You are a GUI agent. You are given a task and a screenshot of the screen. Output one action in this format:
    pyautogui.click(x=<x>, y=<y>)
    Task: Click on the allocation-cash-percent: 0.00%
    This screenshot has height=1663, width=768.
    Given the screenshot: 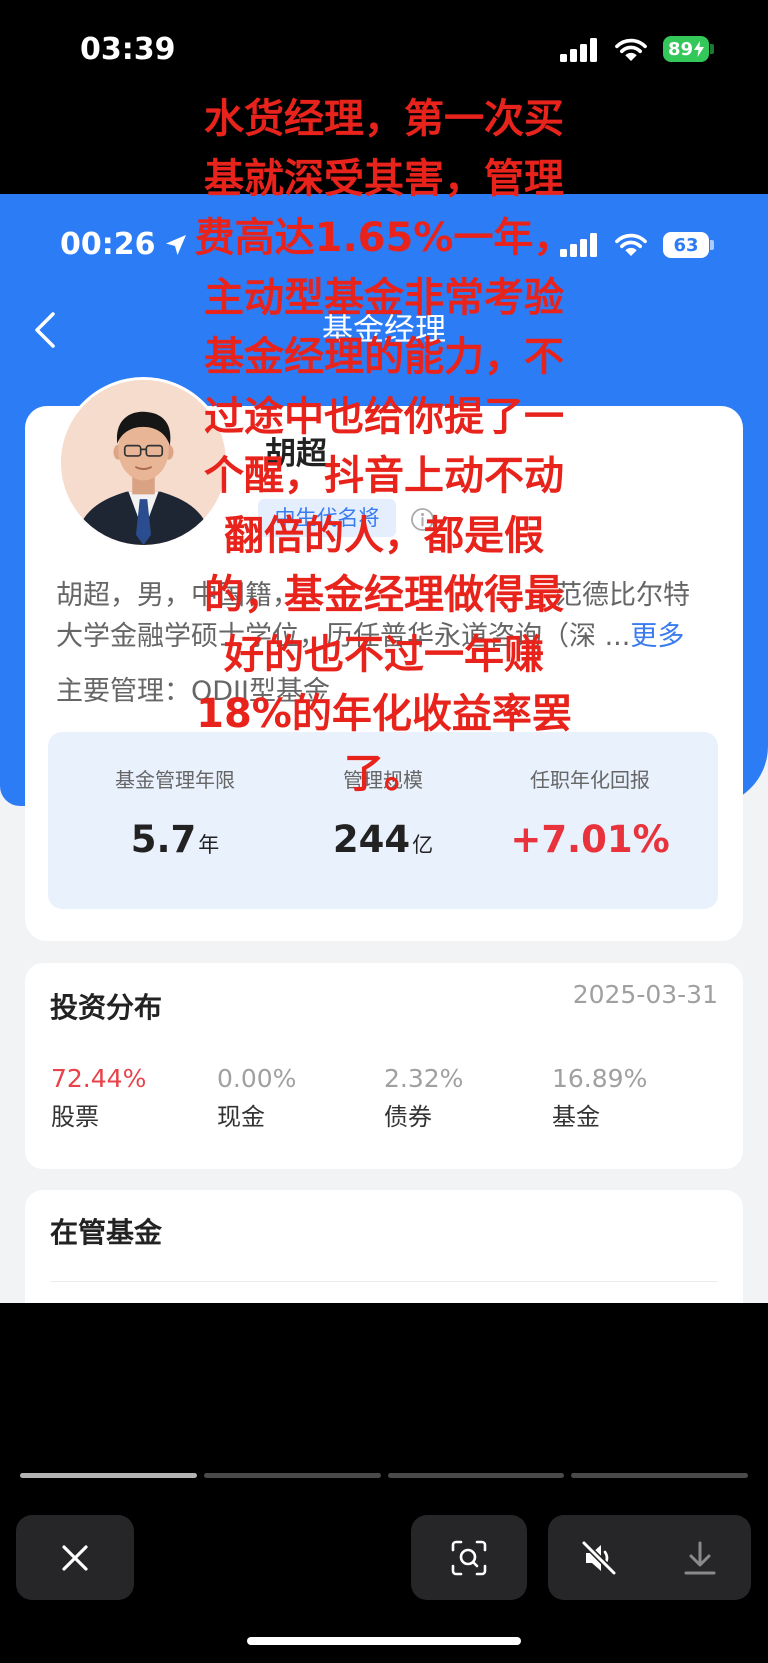 What is the action you would take?
    pyautogui.click(x=257, y=1078)
    